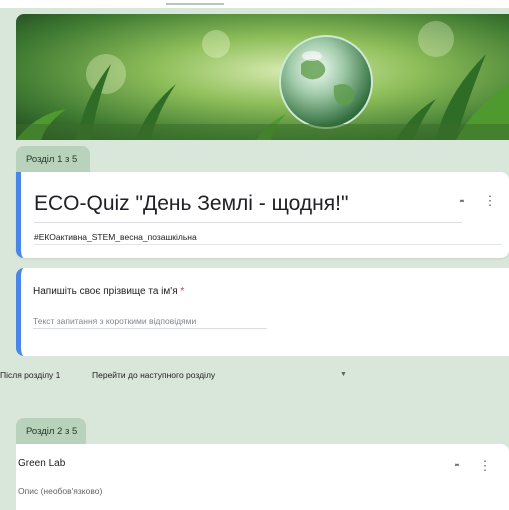  Describe the element at coordinates (195, 4) in the screenshot. I see `active-tab-indicator` at that location.